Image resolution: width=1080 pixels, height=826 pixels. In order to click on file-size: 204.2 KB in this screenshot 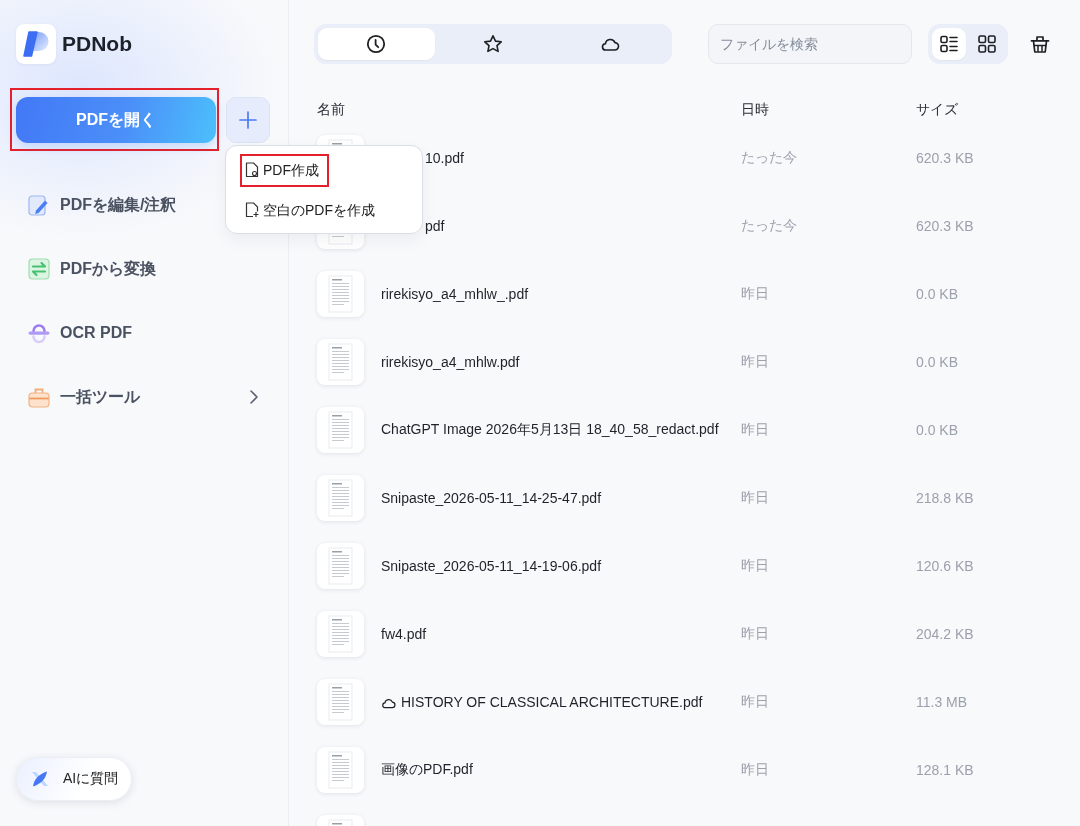, I will do `click(945, 634)`.